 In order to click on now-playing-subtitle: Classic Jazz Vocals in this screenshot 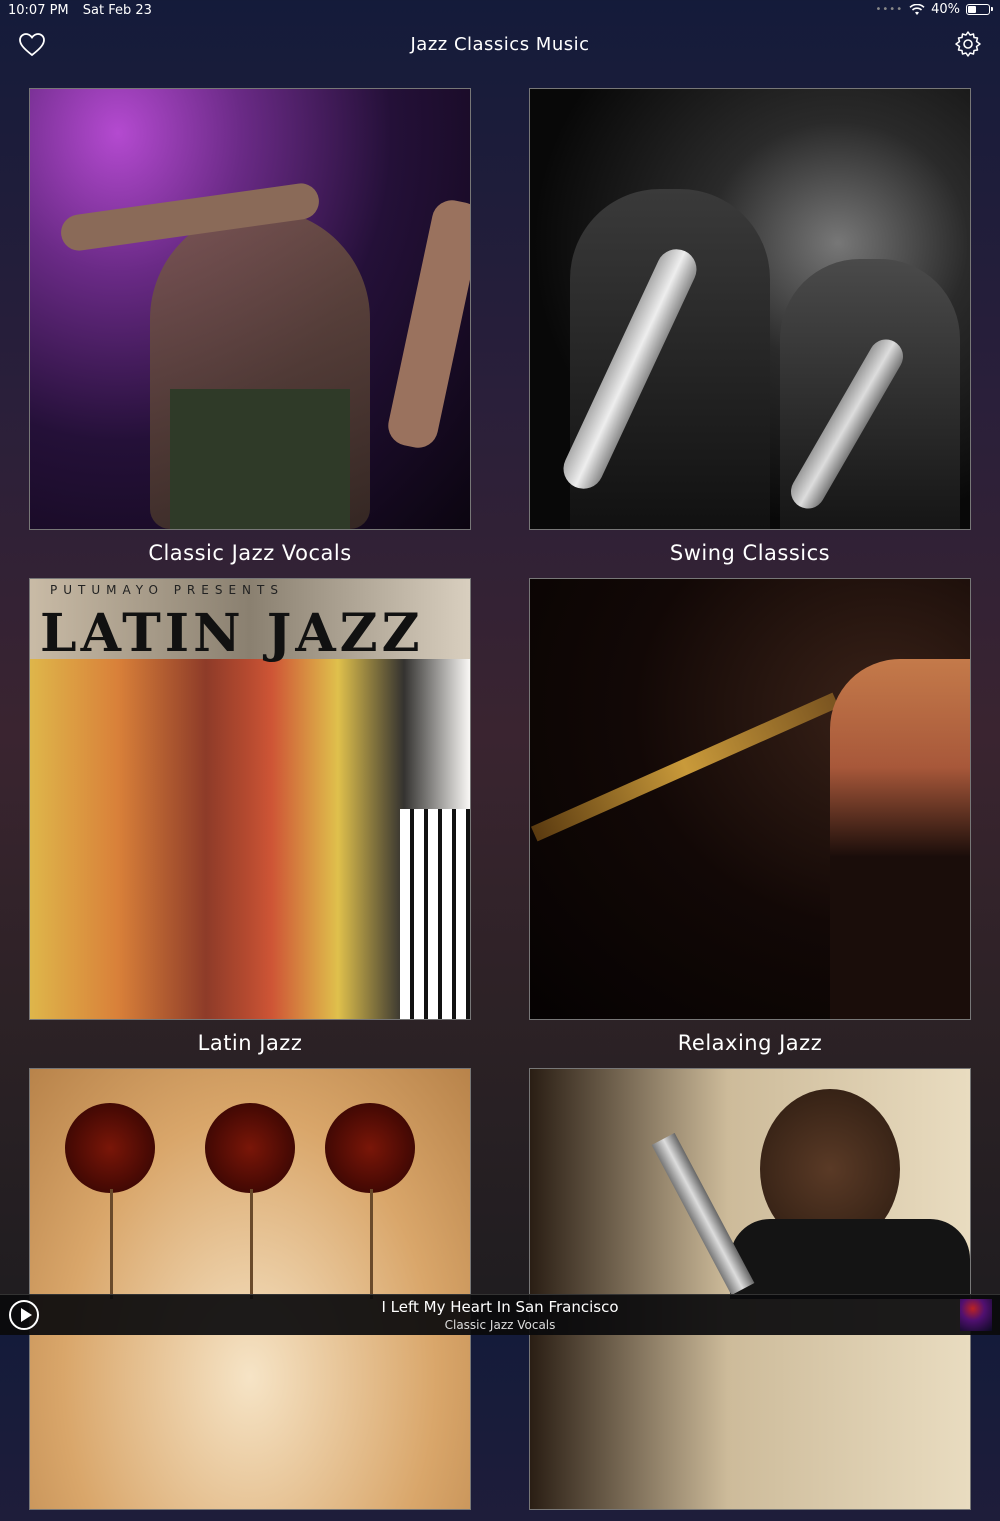, I will do `click(500, 1325)`.